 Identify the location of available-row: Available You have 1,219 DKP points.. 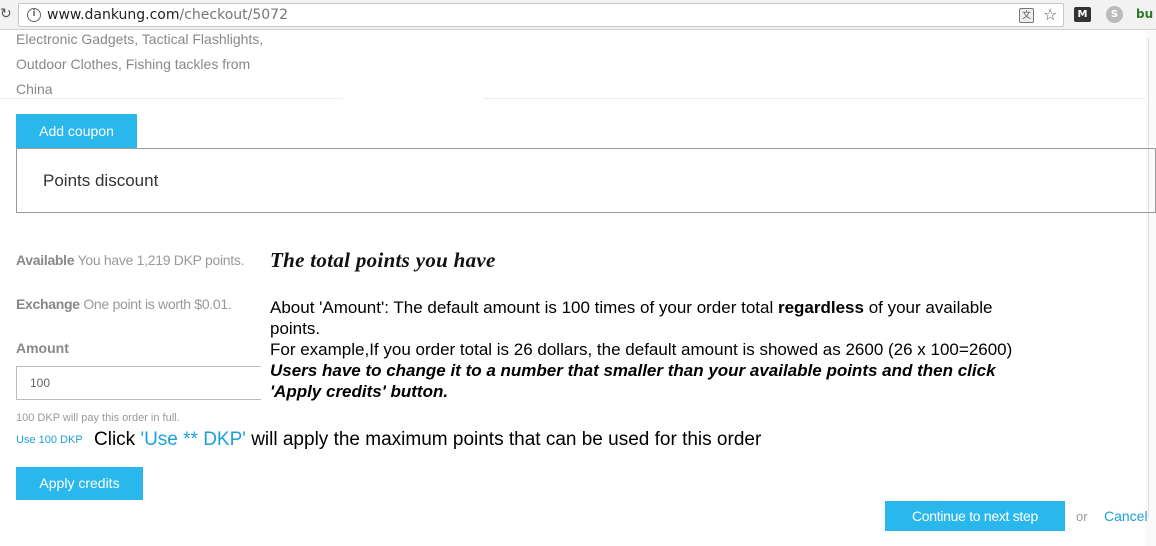
(130, 260).